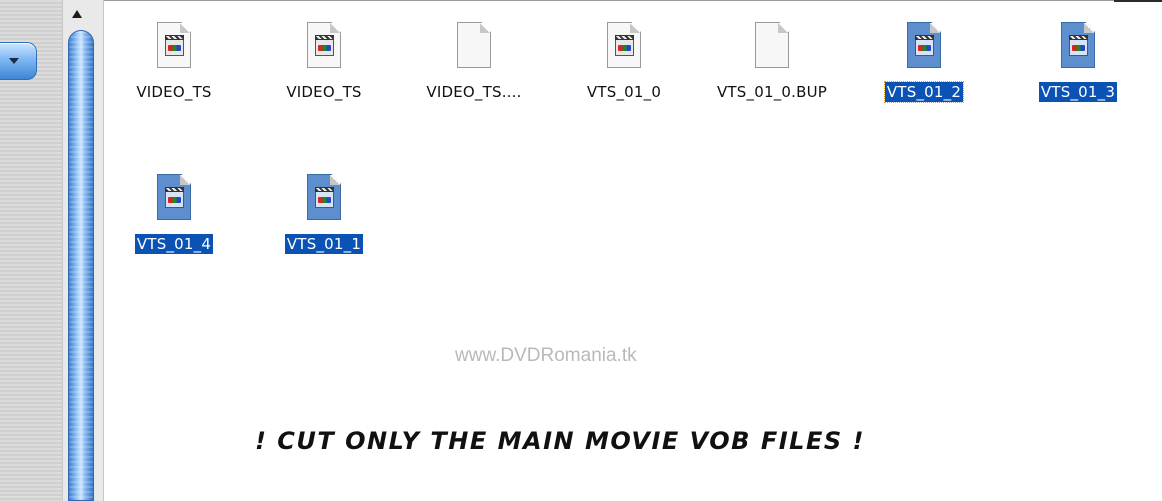  Describe the element at coordinates (81, 265) in the screenshot. I see `scrollbar-thumb` at that location.